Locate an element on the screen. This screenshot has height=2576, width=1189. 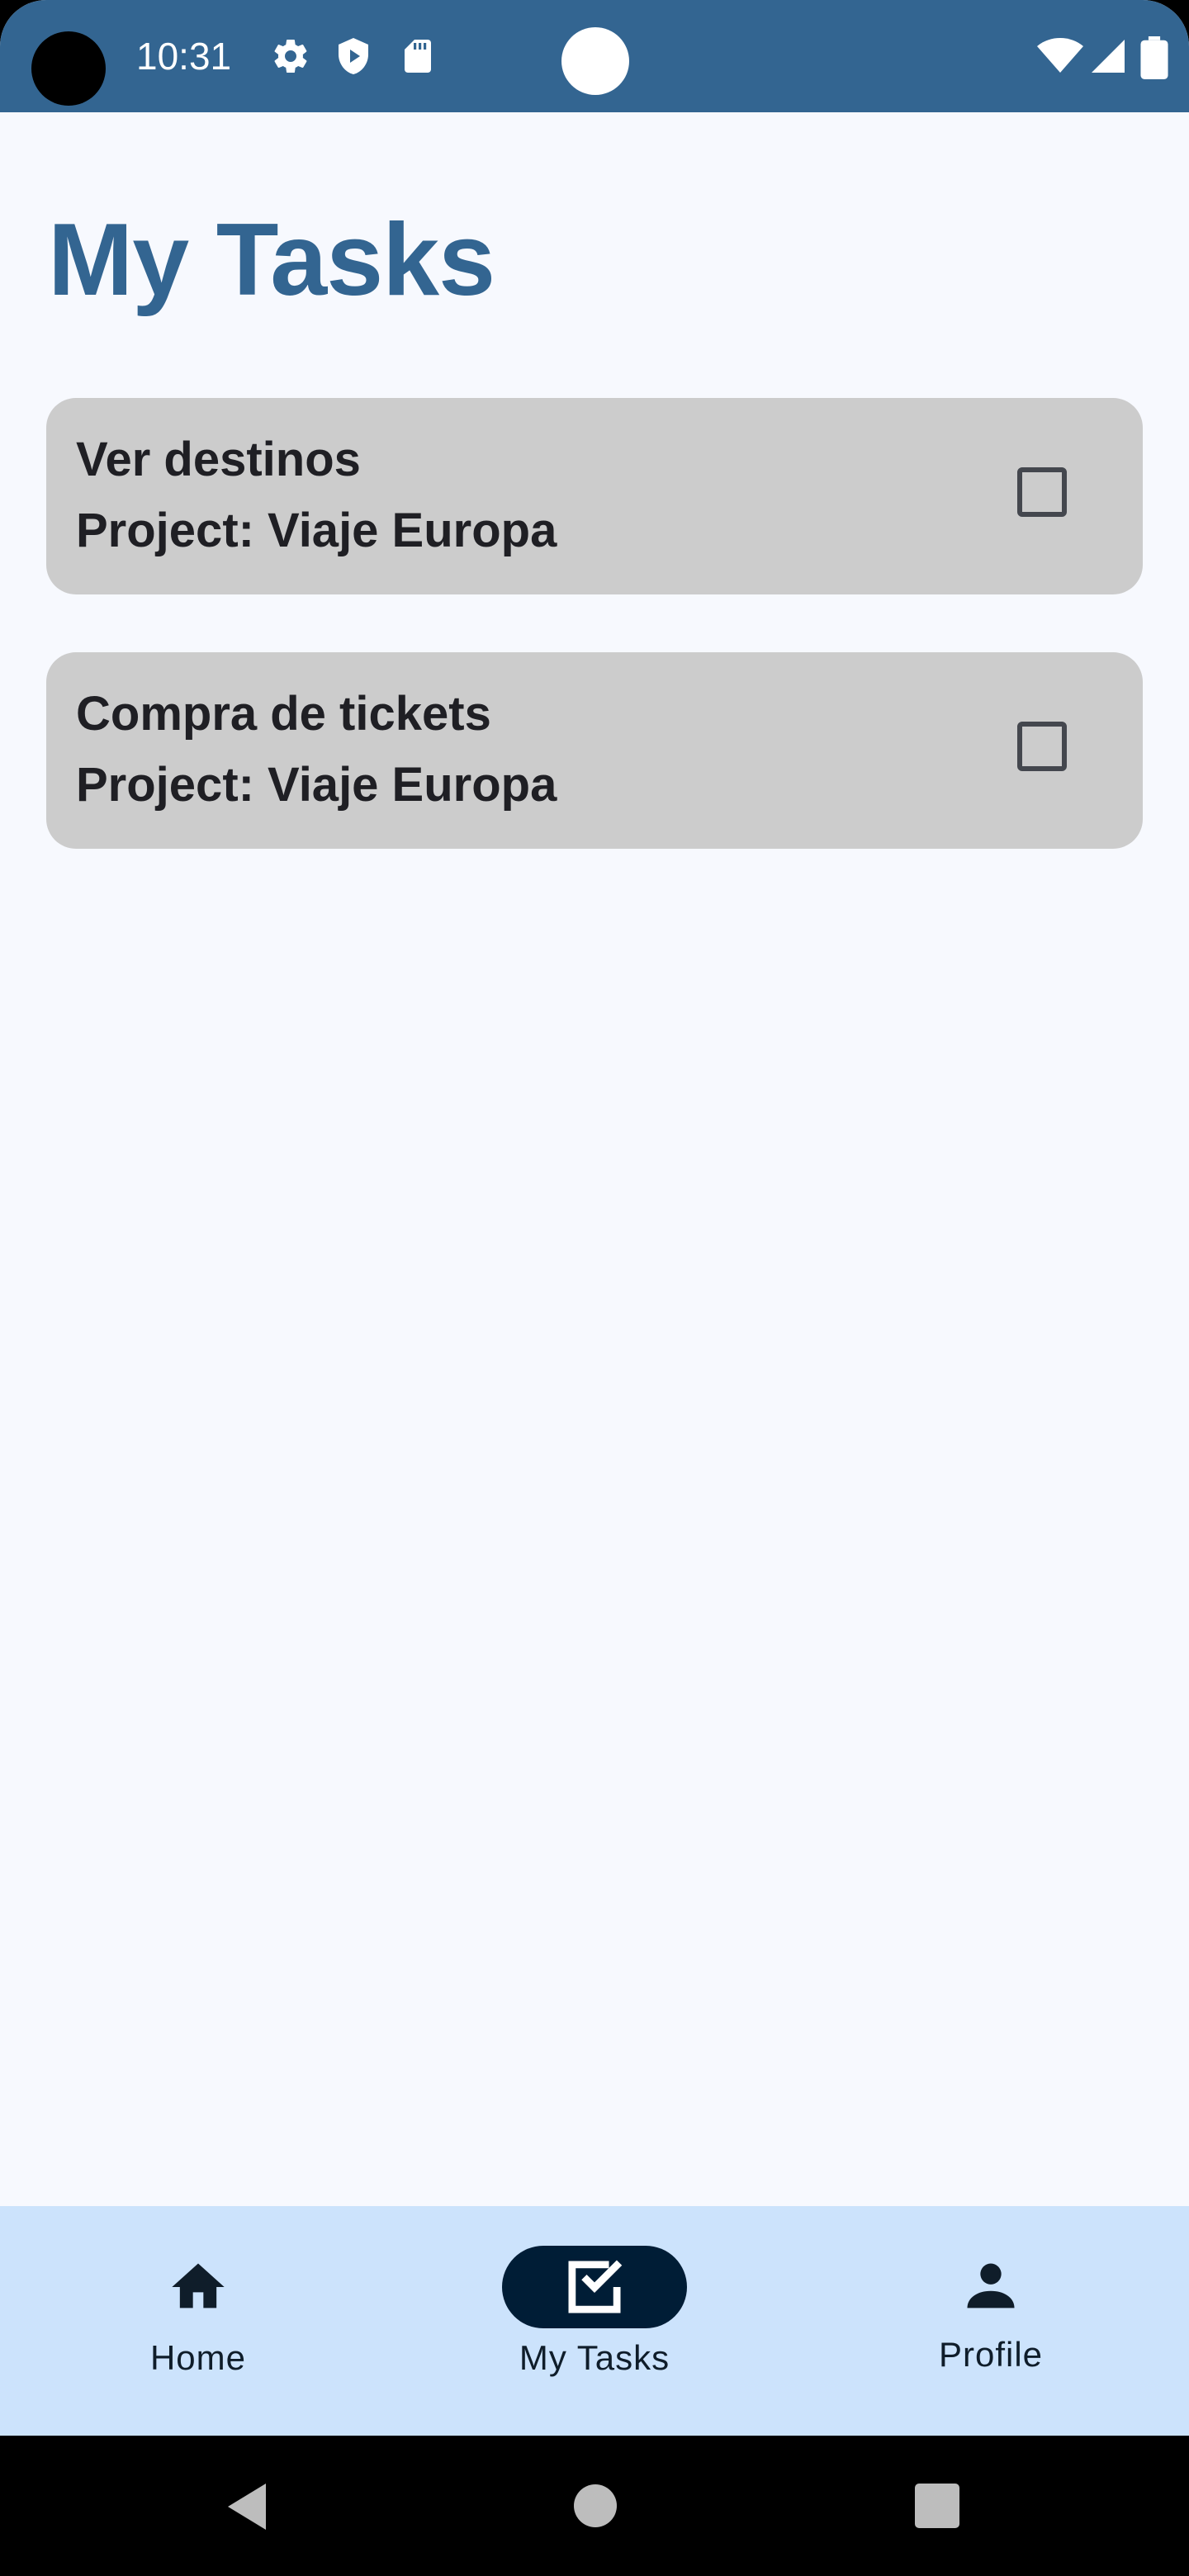
nav-item-my-tasks: My Tasks is located at coordinates (594, 2321).